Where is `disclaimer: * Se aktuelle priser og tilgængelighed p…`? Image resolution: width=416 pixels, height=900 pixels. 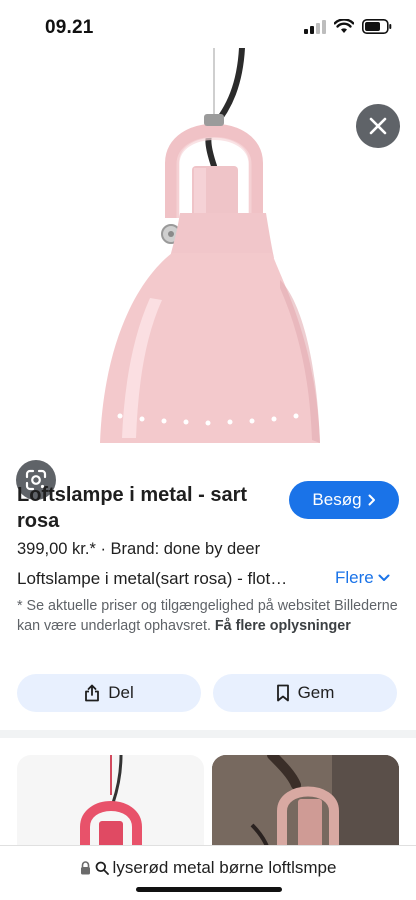
disclaimer: * Se aktuelle priser og tilgængelighed p… is located at coordinates (209, 616).